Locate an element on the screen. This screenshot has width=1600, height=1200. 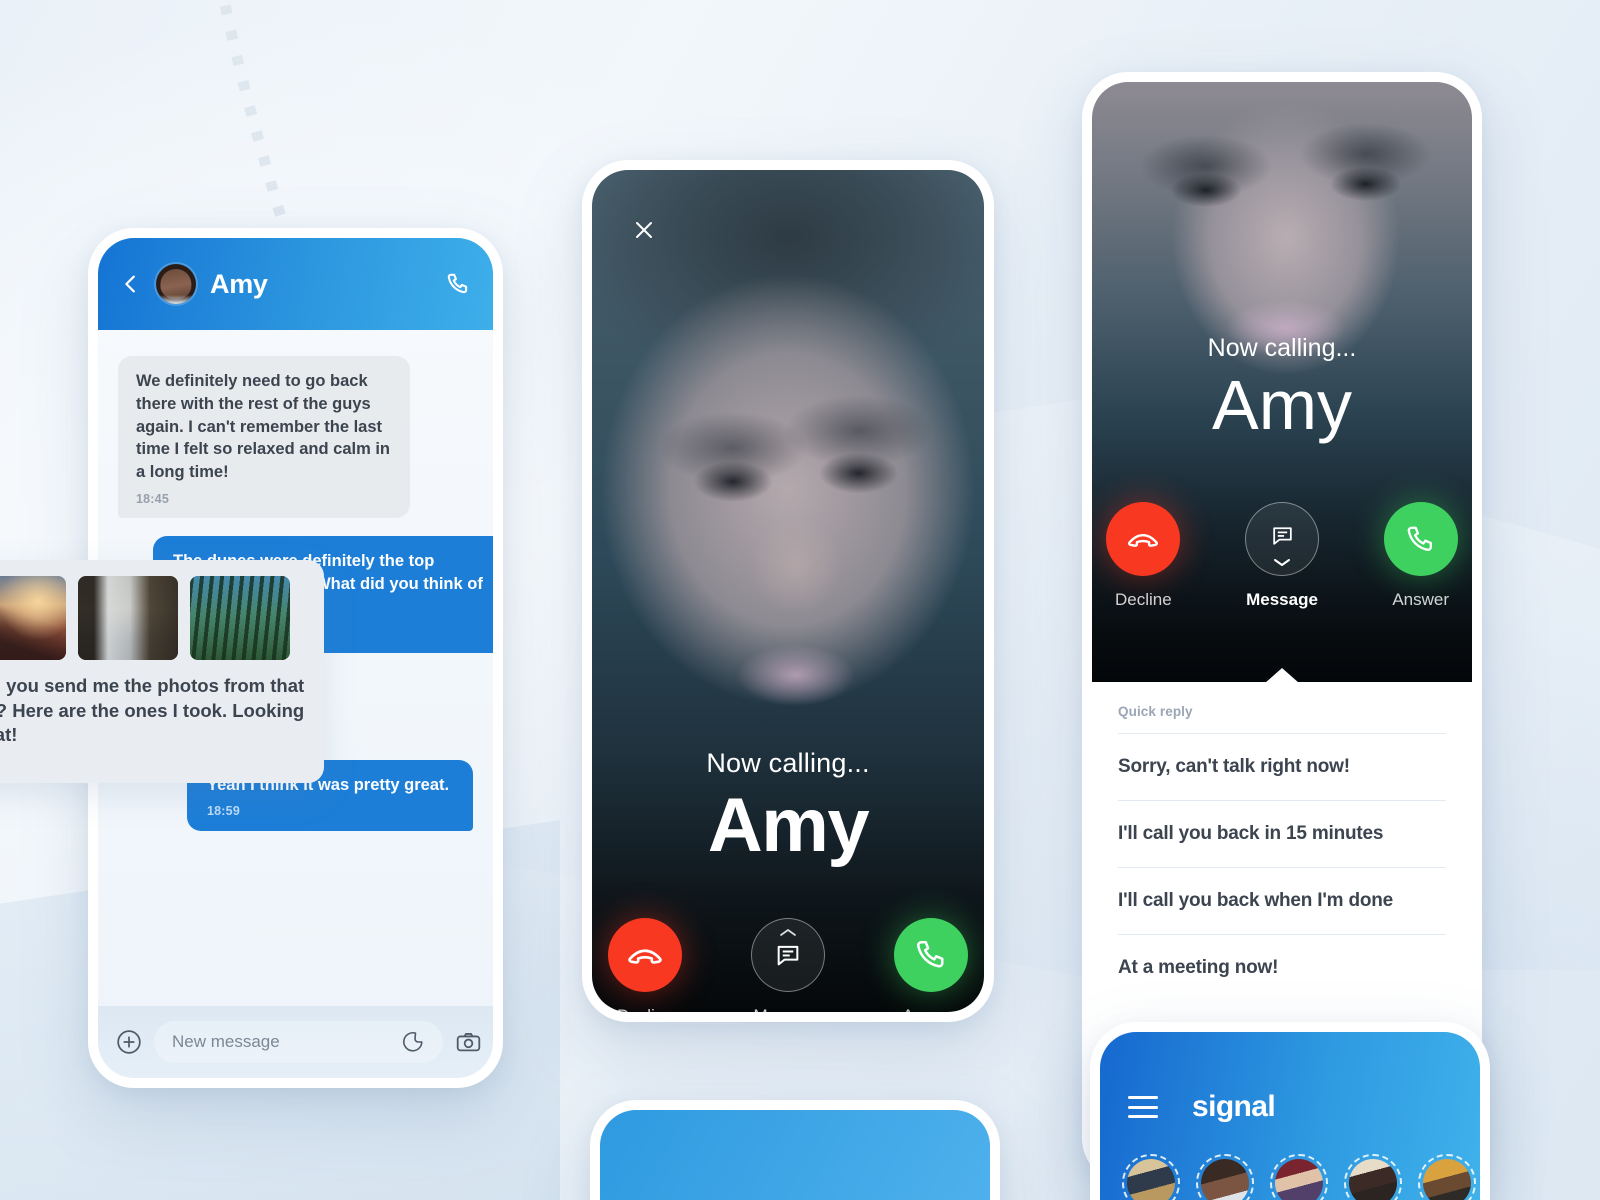
message-time: 18:59 is located at coordinates (223, 811).